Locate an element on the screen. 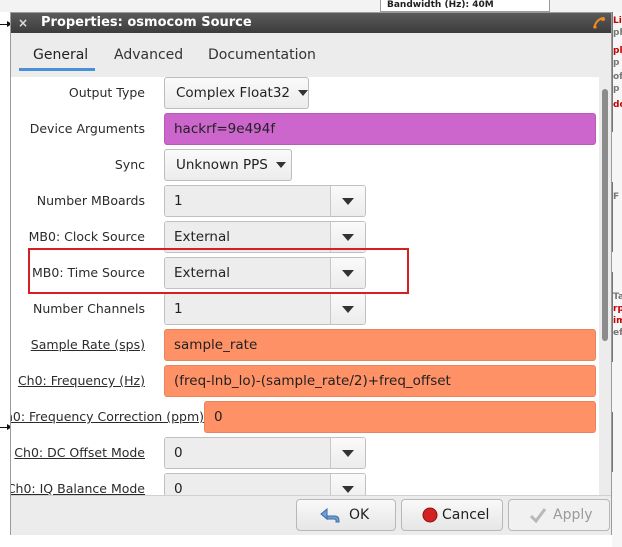 This screenshot has height=547, width=622. param-label: Ch0: IQ Balance Mode is located at coordinates (78, 488).